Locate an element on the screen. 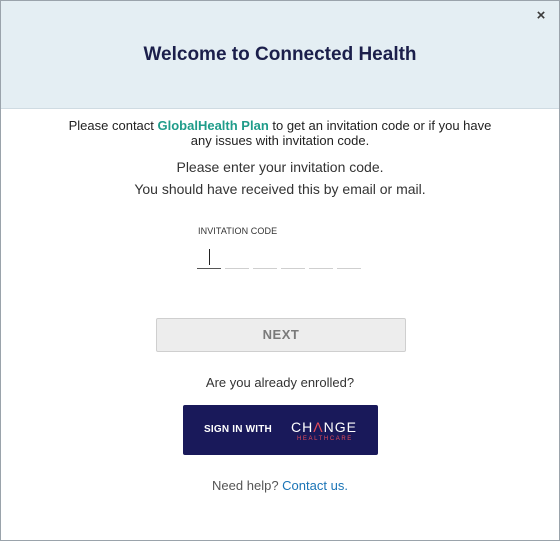 The image size is (560, 541). change-healthcare-logo-sub: HEALTHCARE is located at coordinates (325, 439).